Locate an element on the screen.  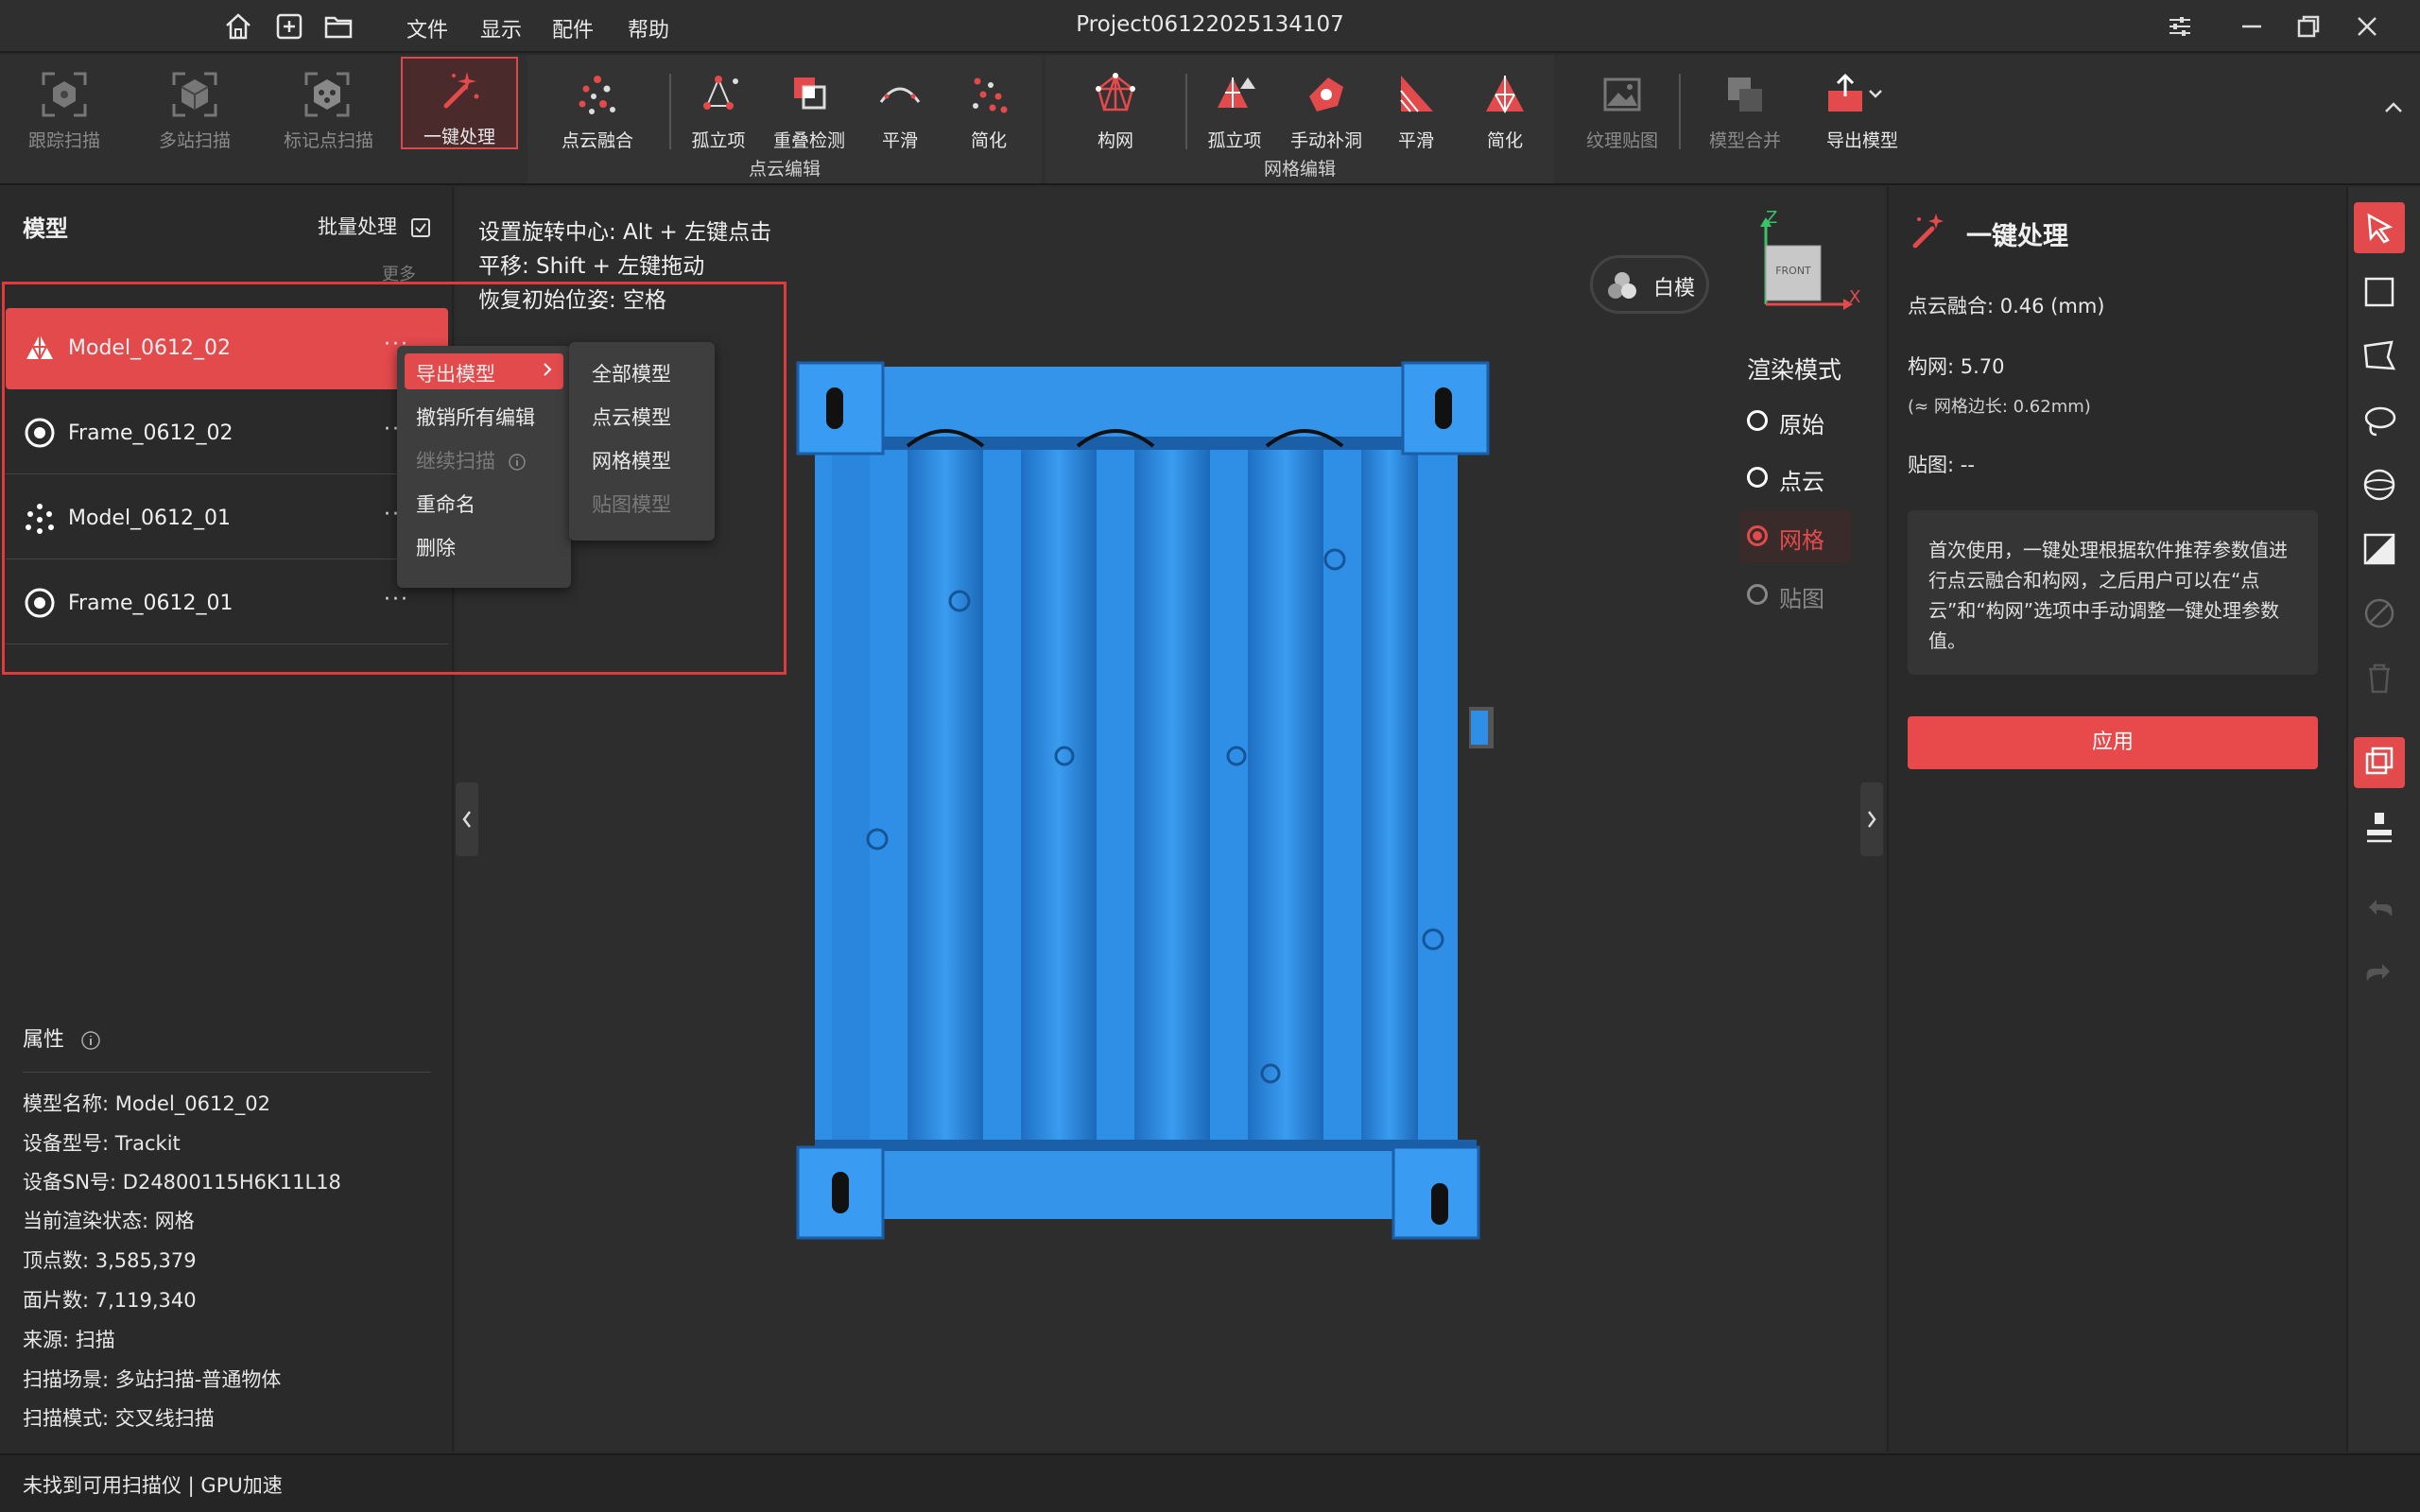
render-mode-original-label: 原始 is located at coordinates (1801, 425).